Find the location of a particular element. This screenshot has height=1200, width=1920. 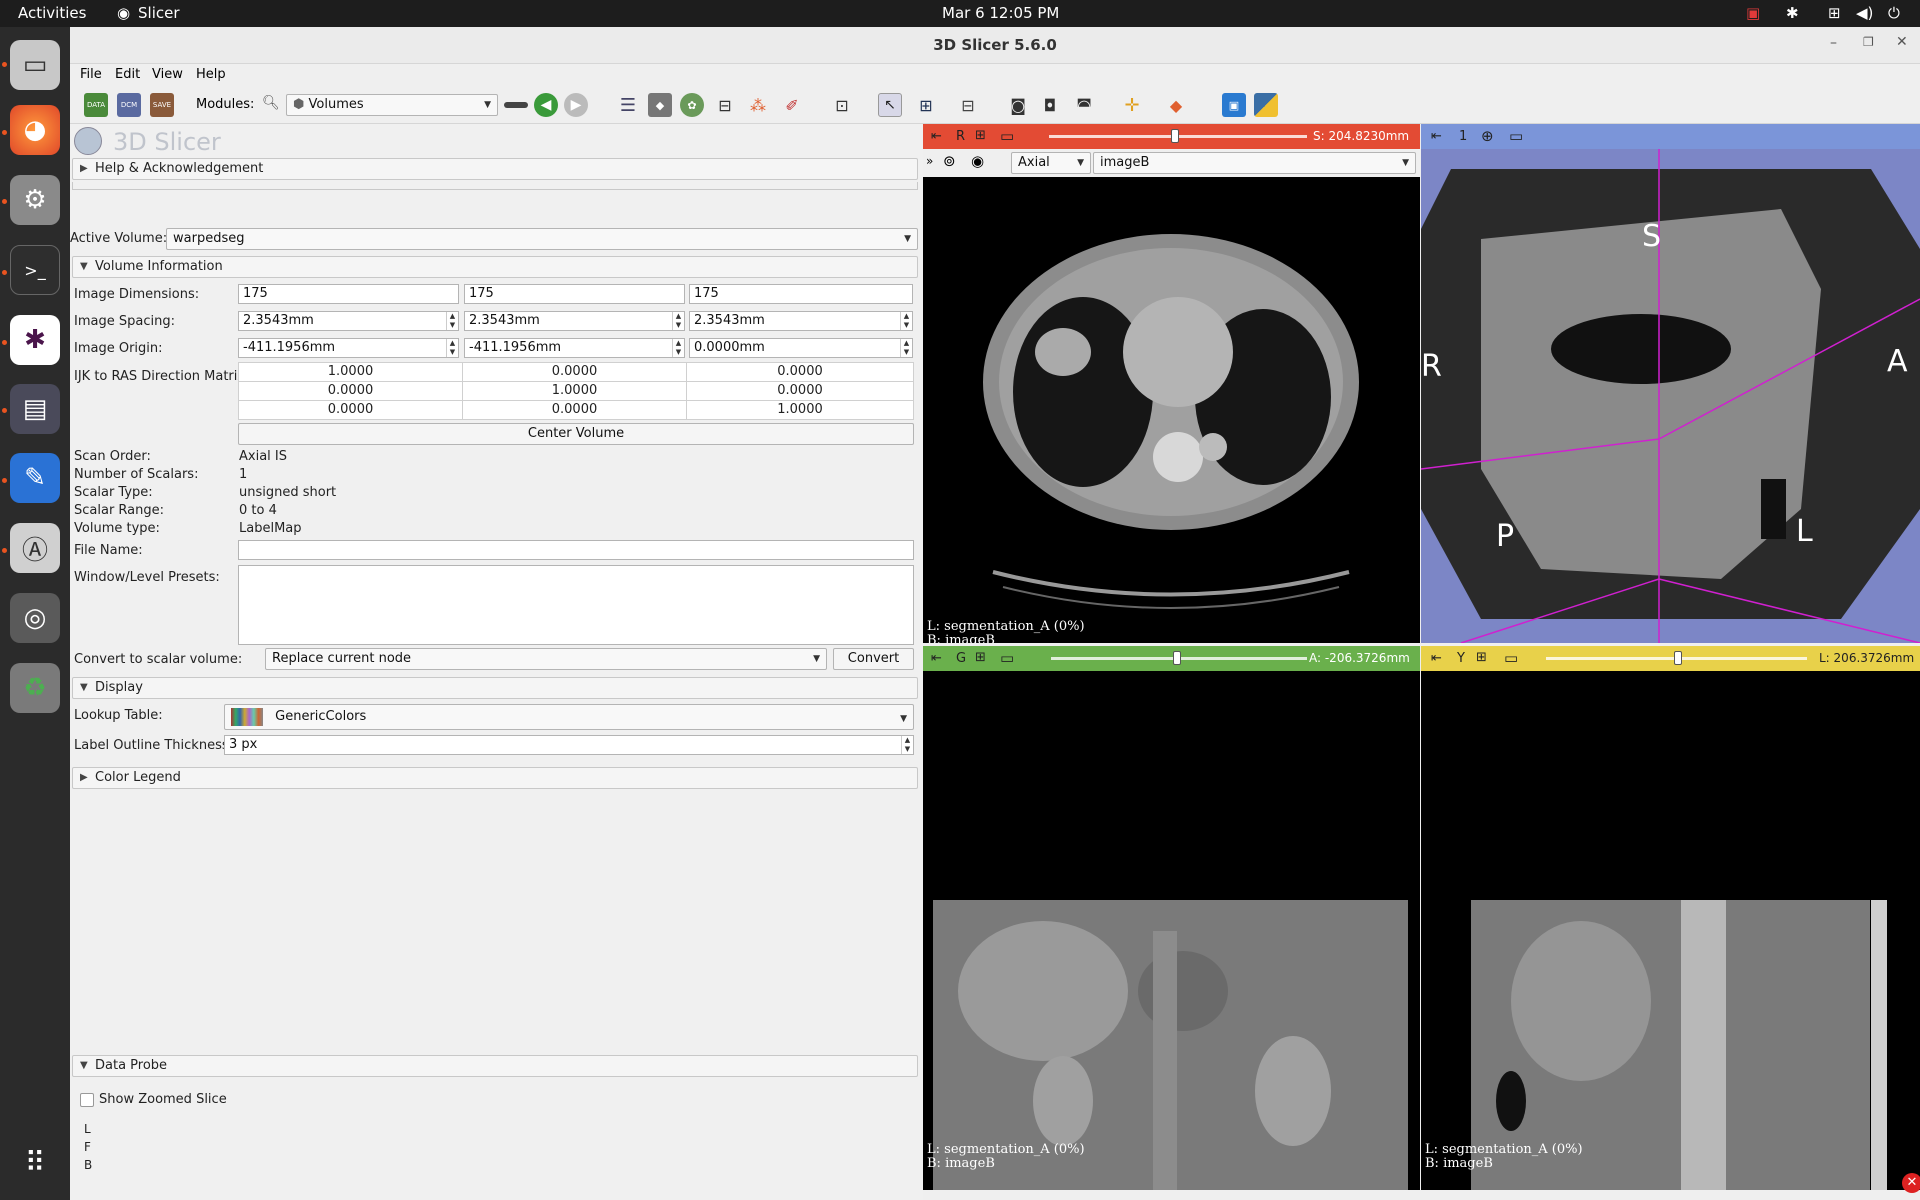

screenshot-icon: ⊡ is located at coordinates (842, 105).